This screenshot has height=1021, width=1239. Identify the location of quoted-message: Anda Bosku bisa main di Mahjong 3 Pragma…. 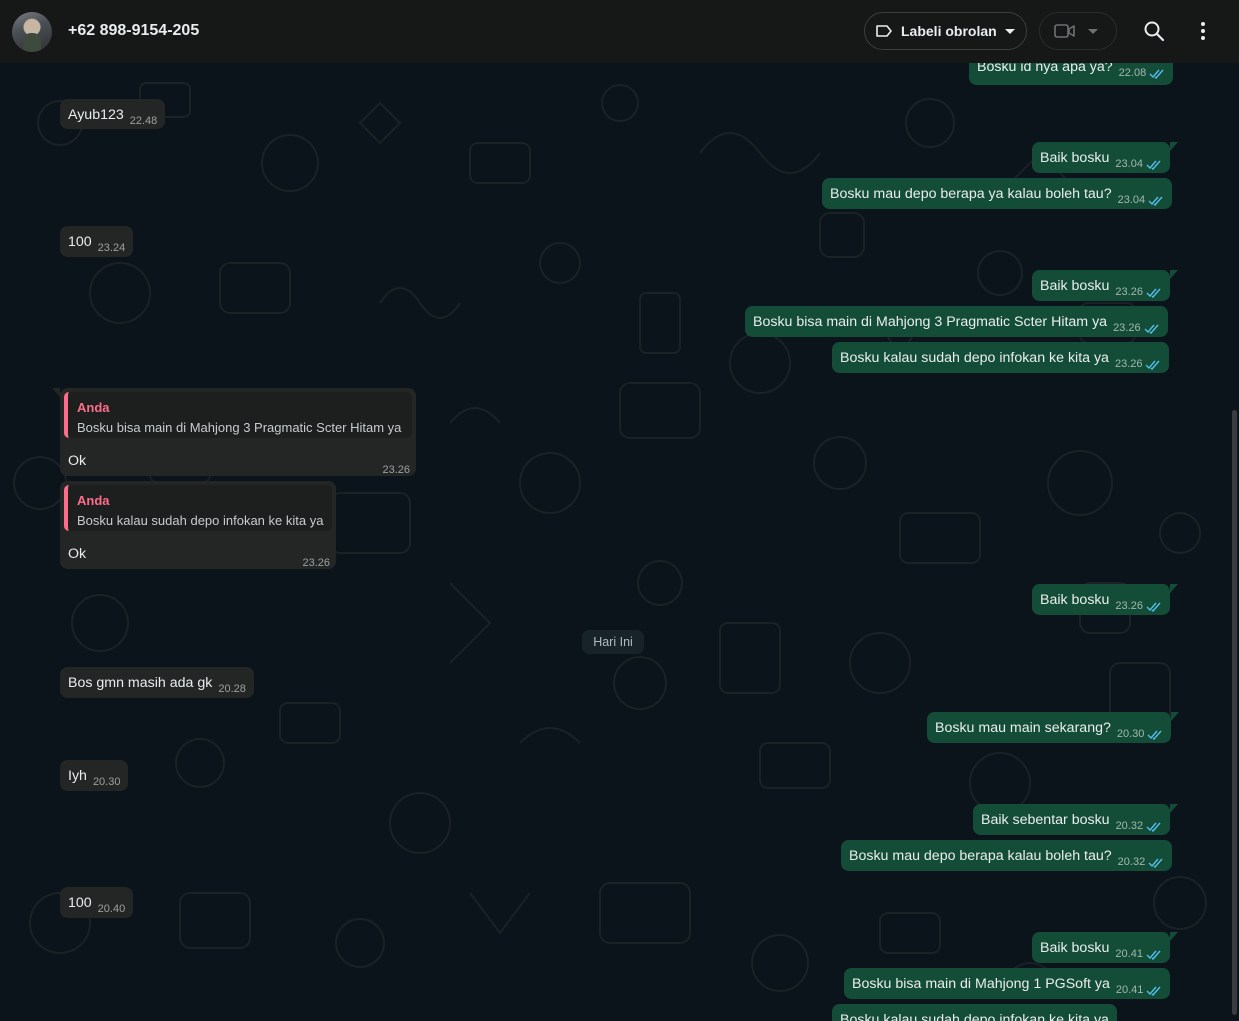
(238, 415).